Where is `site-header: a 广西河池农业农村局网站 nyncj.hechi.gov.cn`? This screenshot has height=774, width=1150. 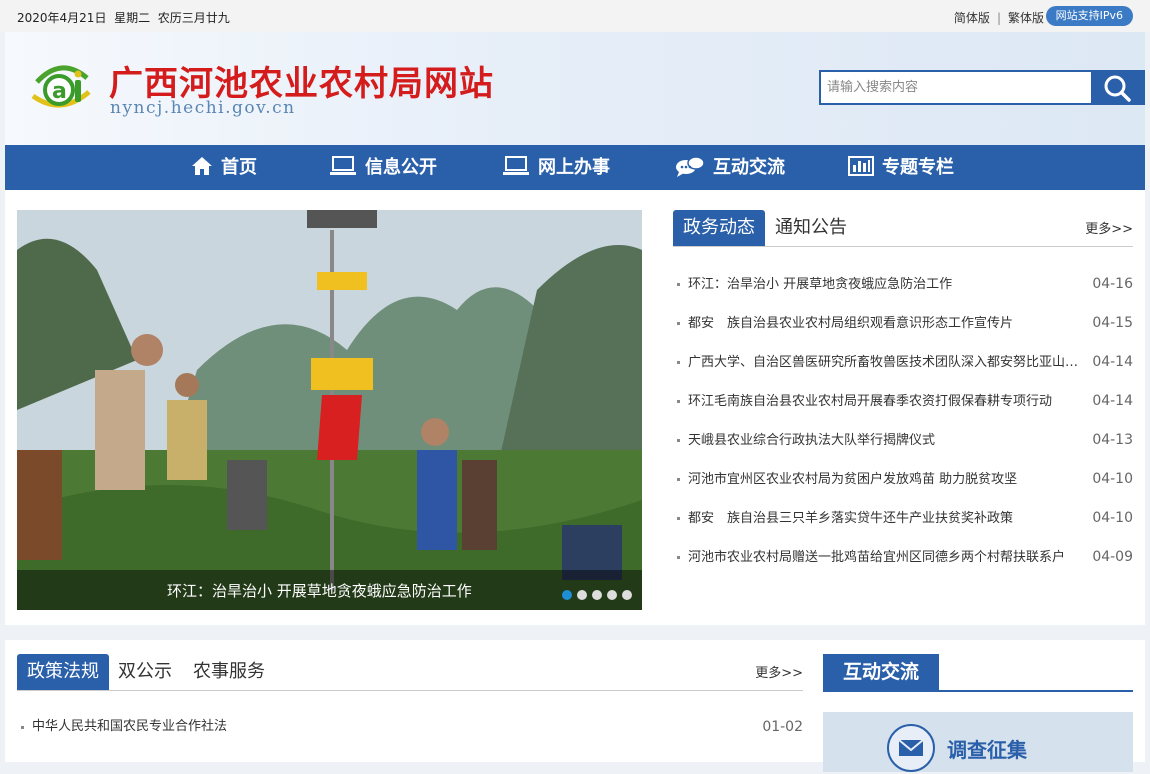
site-header: a 广西河池农业农村局网站 nyncj.hechi.gov.cn is located at coordinates (575, 88).